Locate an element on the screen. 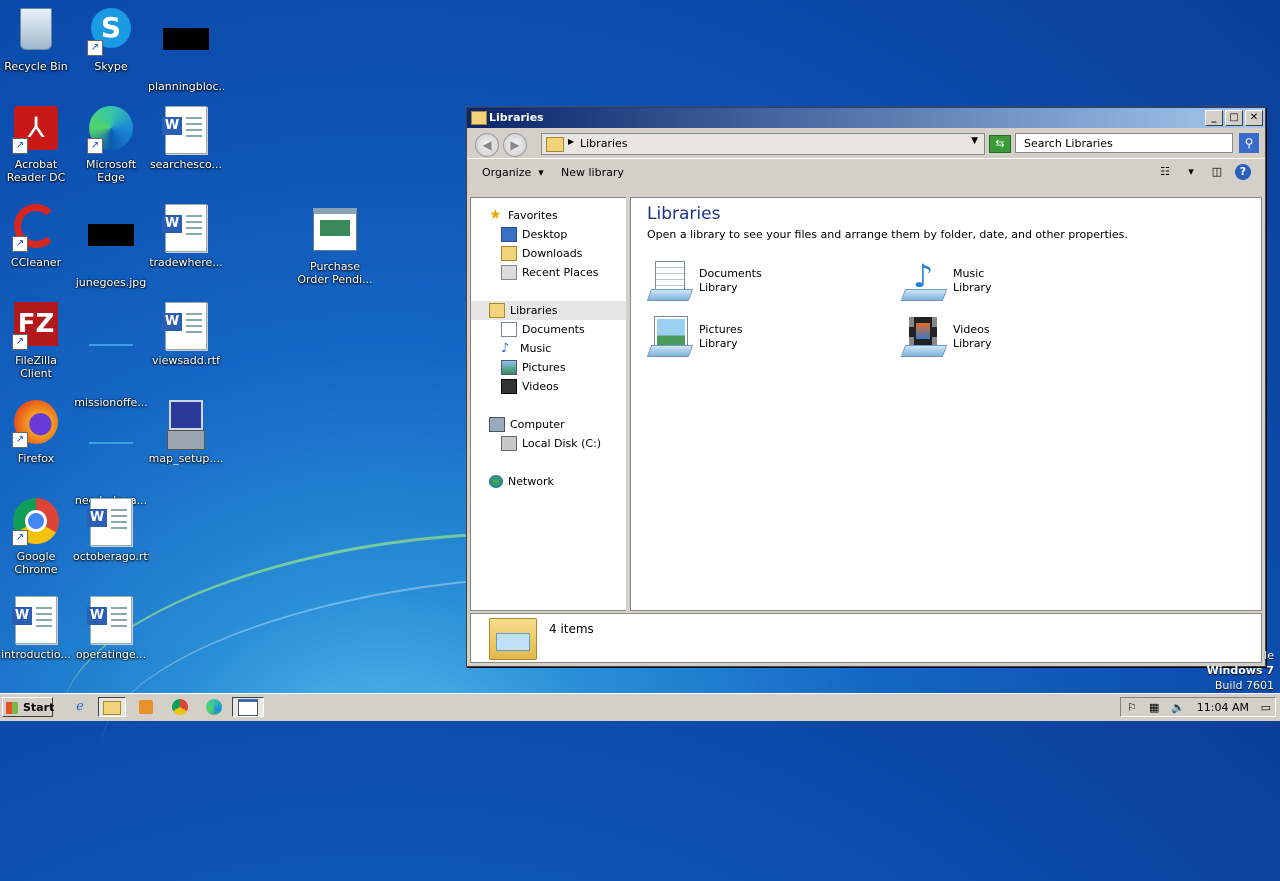 Image resolution: width=1280 pixels, height=881 pixels. address-bar: ▶ Libraries ▼ is located at coordinates (763, 144).